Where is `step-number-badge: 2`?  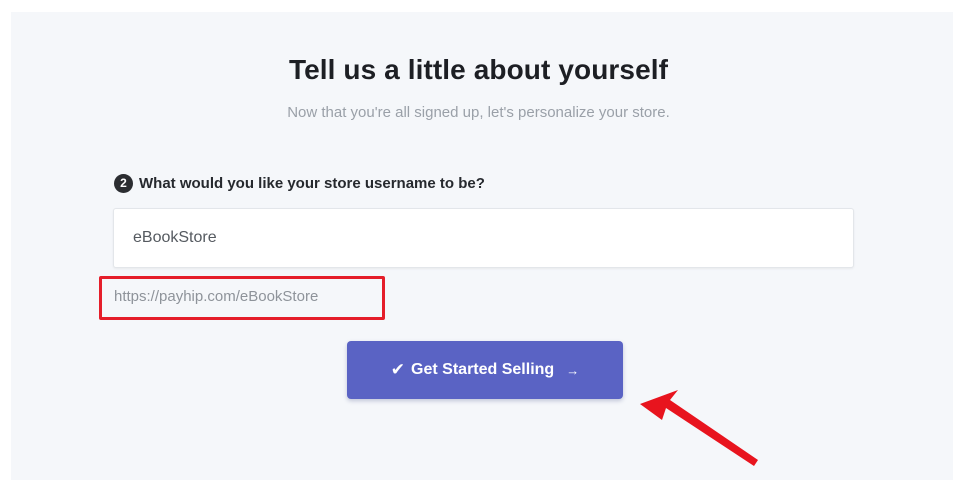
step-number-badge: 2 is located at coordinates (123, 183).